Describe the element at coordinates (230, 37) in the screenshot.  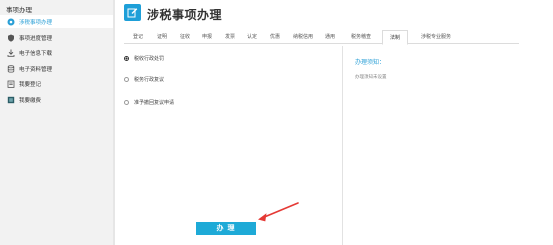
I see `tab-invoice: 发票` at that location.